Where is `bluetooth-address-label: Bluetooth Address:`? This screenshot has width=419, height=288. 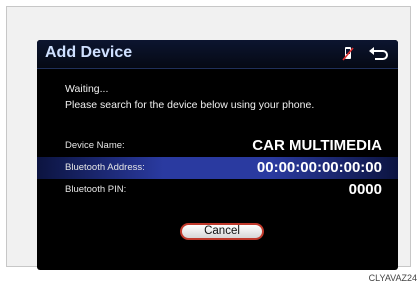
bluetooth-address-label: Bluetooth Address: is located at coordinates (105, 167).